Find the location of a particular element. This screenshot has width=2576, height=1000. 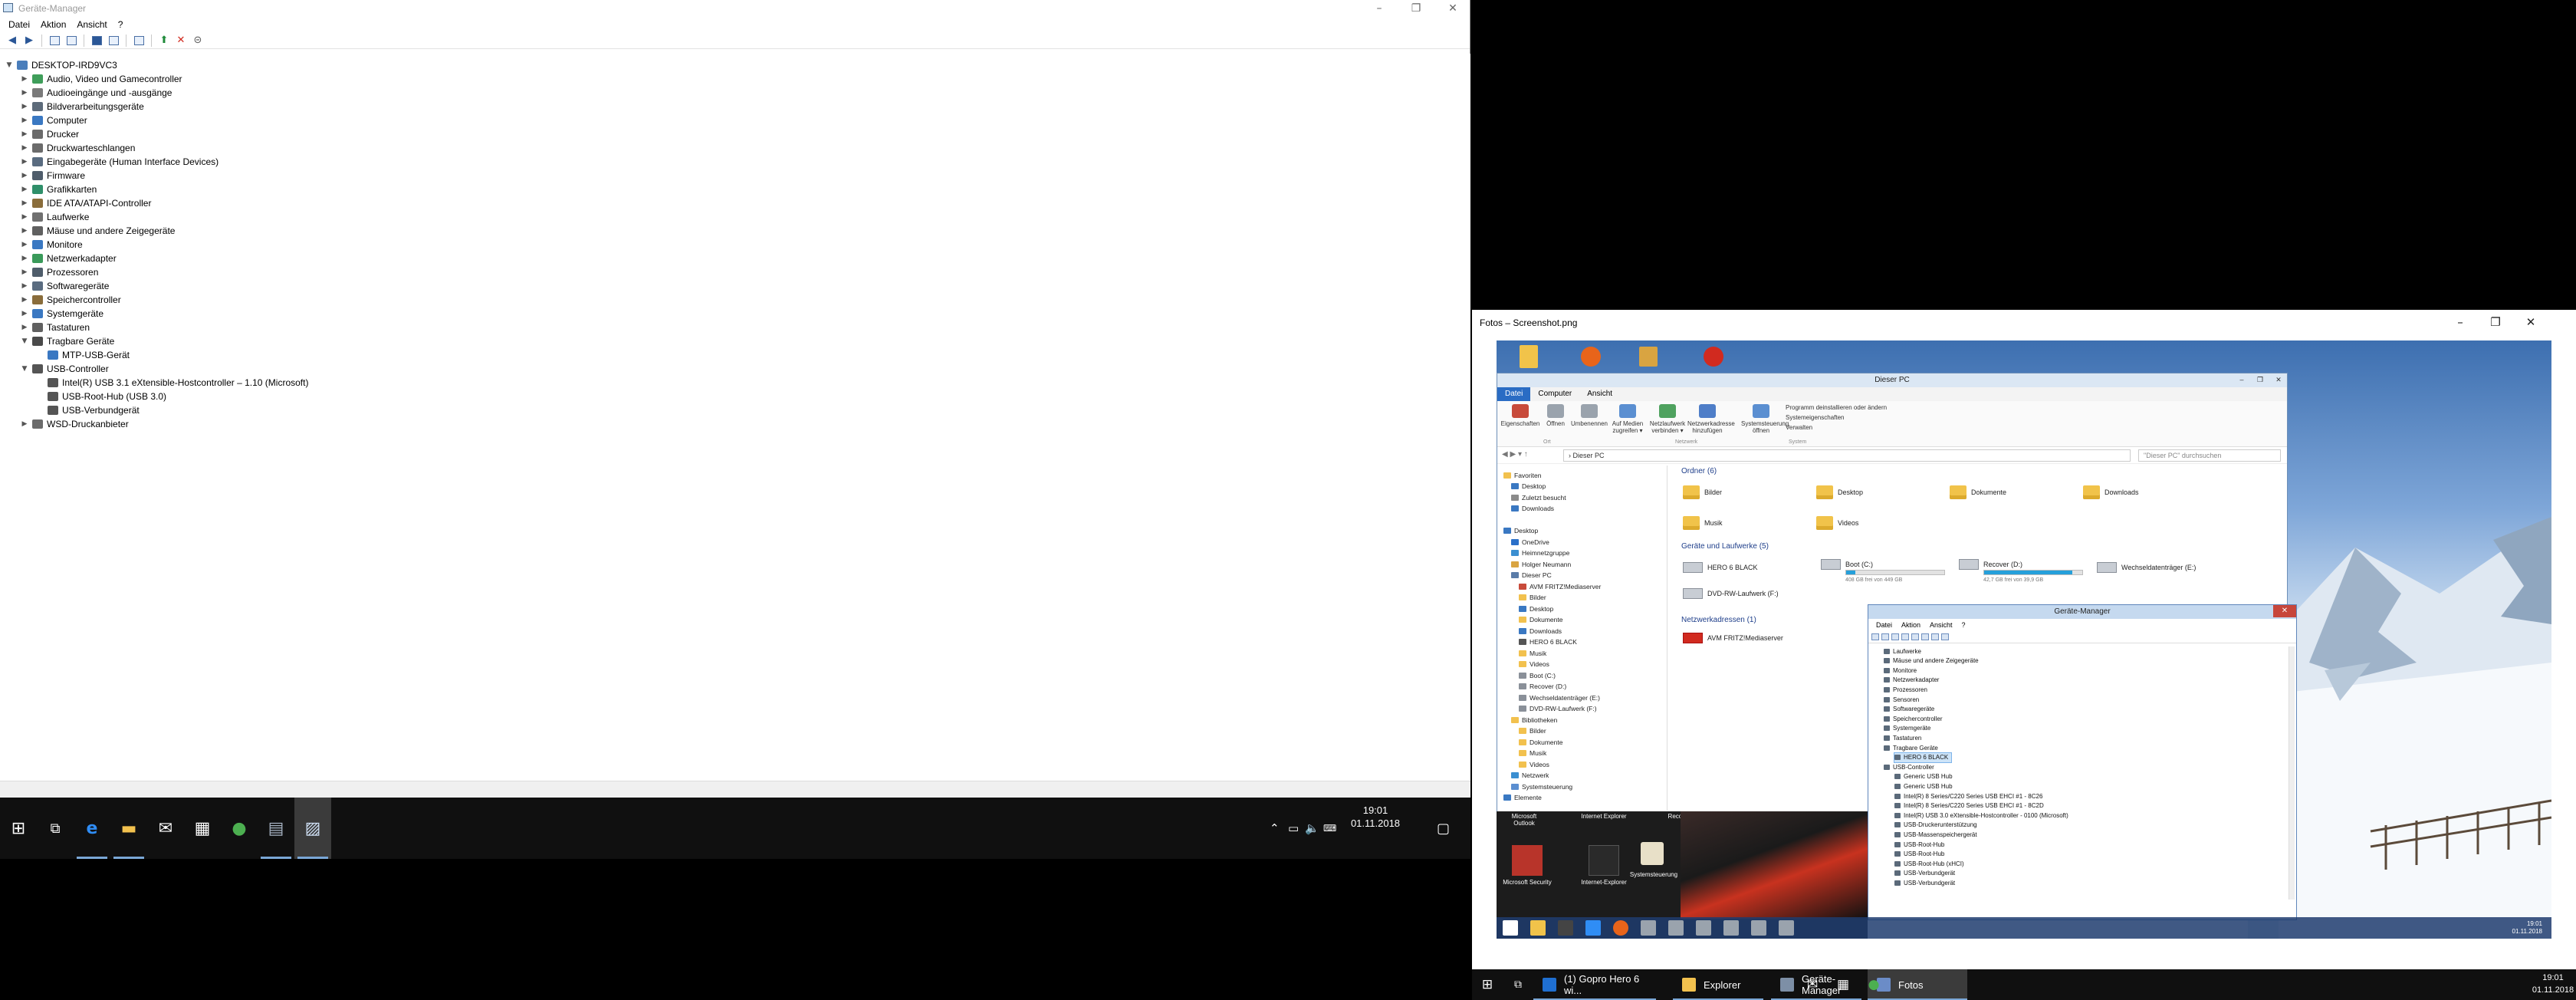

menu-aktion: Aktion is located at coordinates (53, 24).